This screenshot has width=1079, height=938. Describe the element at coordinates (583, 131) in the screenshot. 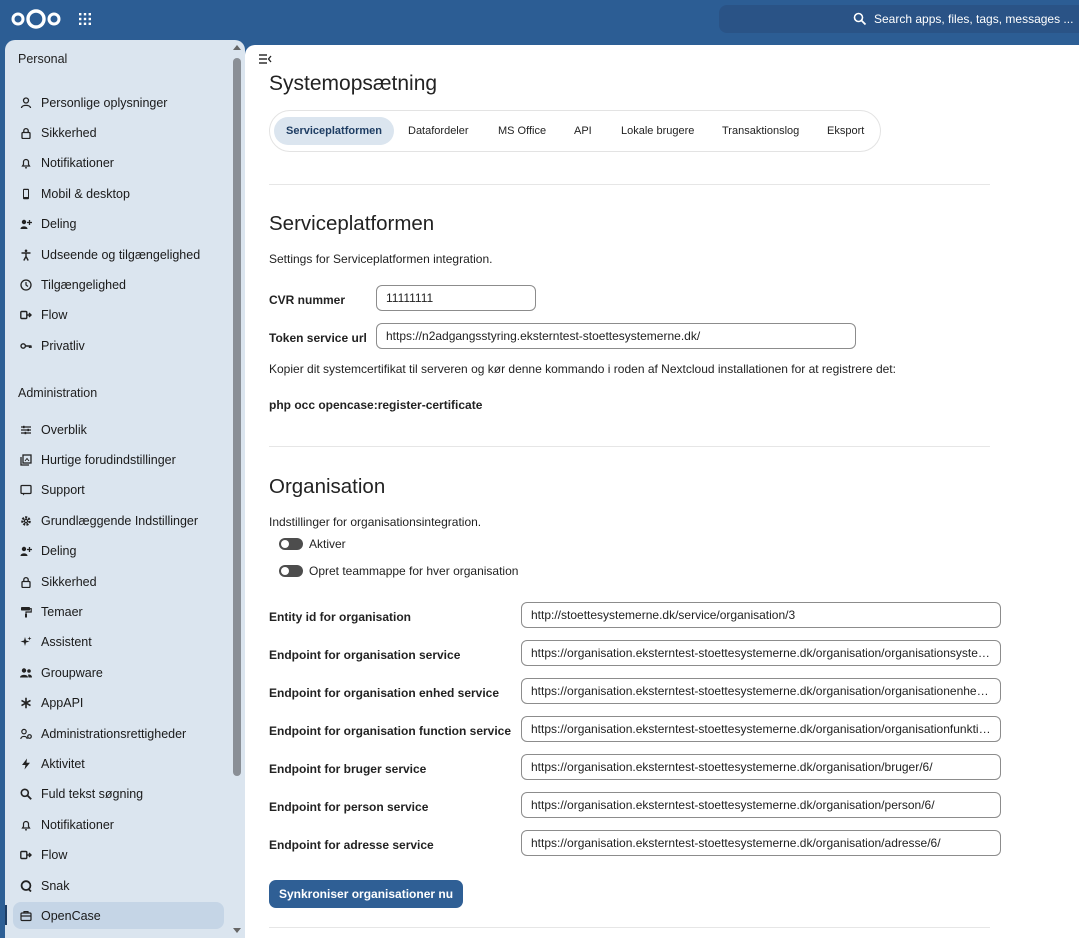

I see `tab-api: API` at that location.